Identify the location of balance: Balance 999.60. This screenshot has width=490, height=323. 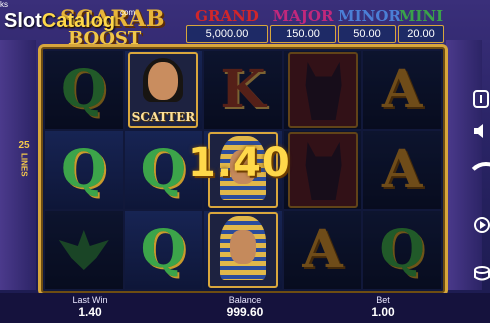
(245, 307).